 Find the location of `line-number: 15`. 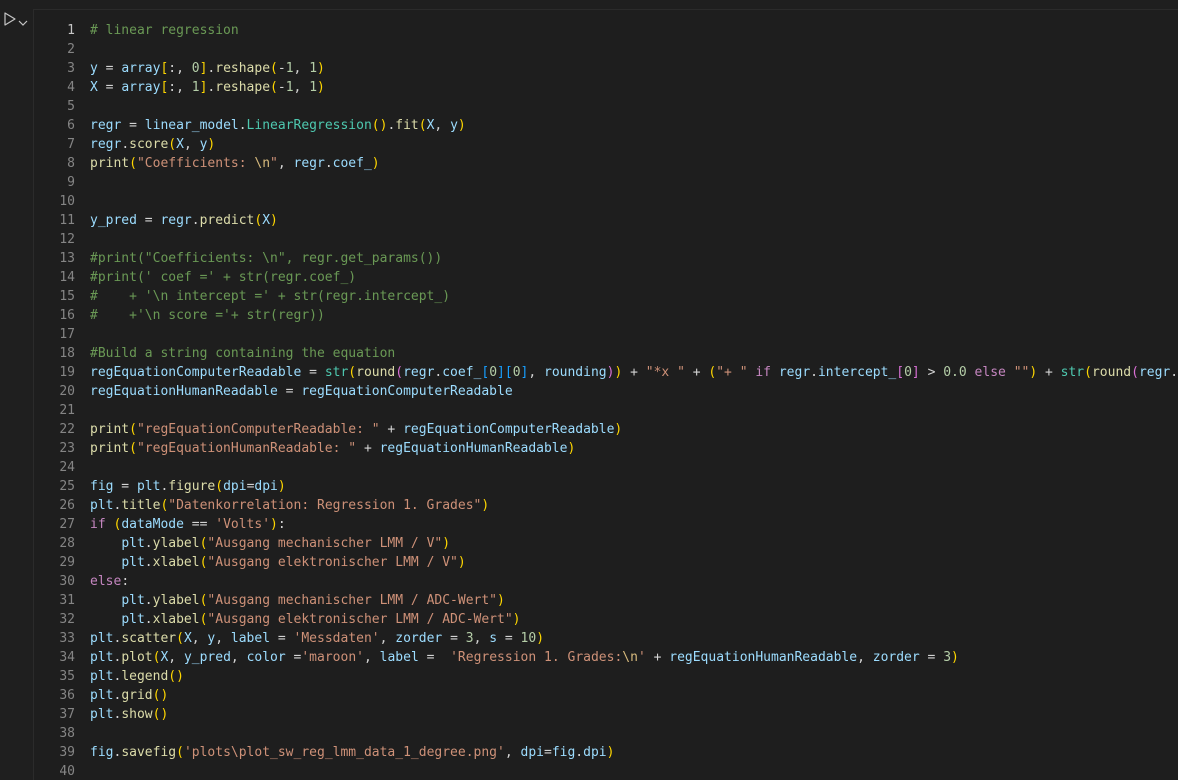

line-number: 15 is located at coordinates (67, 296).